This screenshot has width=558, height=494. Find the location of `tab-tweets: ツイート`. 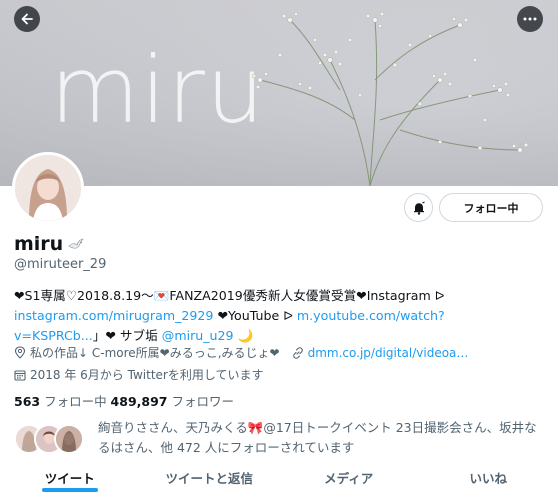

tab-tweets: ツイート is located at coordinates (70, 477).